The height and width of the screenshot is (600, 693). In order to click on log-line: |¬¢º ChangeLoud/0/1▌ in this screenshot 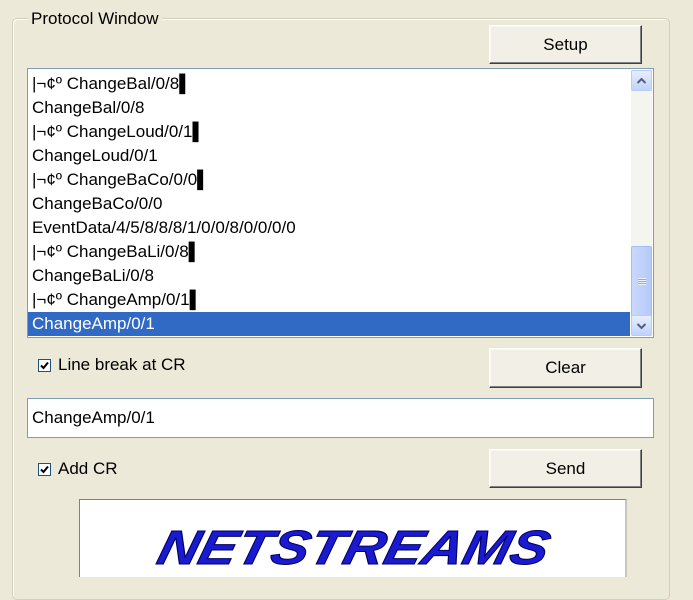, I will do `click(329, 132)`.